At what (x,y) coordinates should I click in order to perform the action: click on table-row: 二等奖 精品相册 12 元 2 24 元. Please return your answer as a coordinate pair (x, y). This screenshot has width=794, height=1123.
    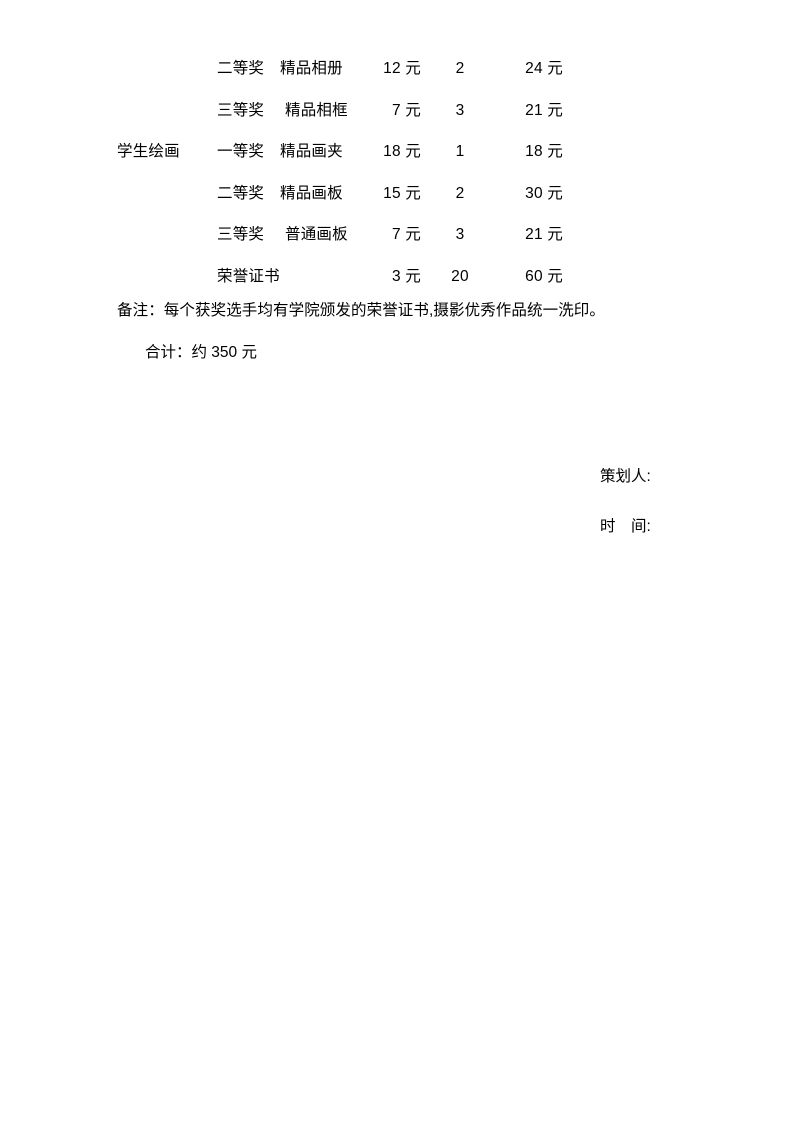
    Looking at the image, I should click on (397, 69).